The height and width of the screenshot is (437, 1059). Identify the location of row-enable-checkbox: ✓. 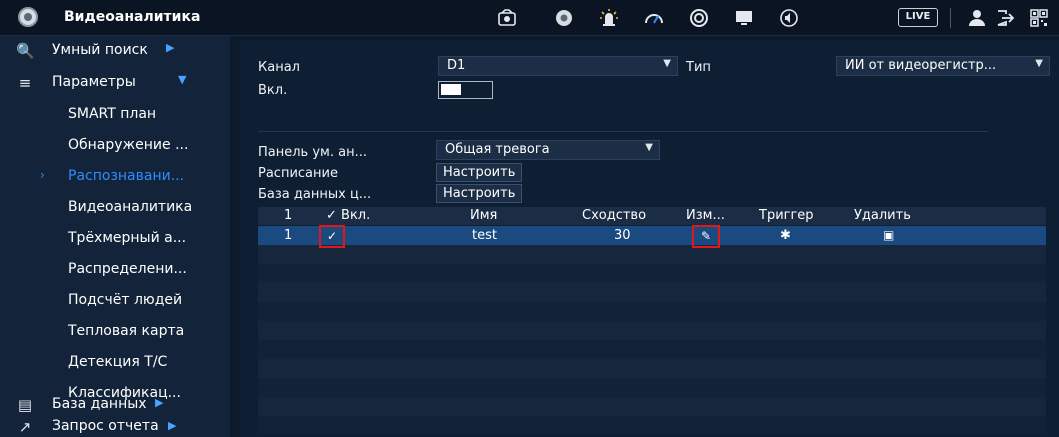
(332, 237).